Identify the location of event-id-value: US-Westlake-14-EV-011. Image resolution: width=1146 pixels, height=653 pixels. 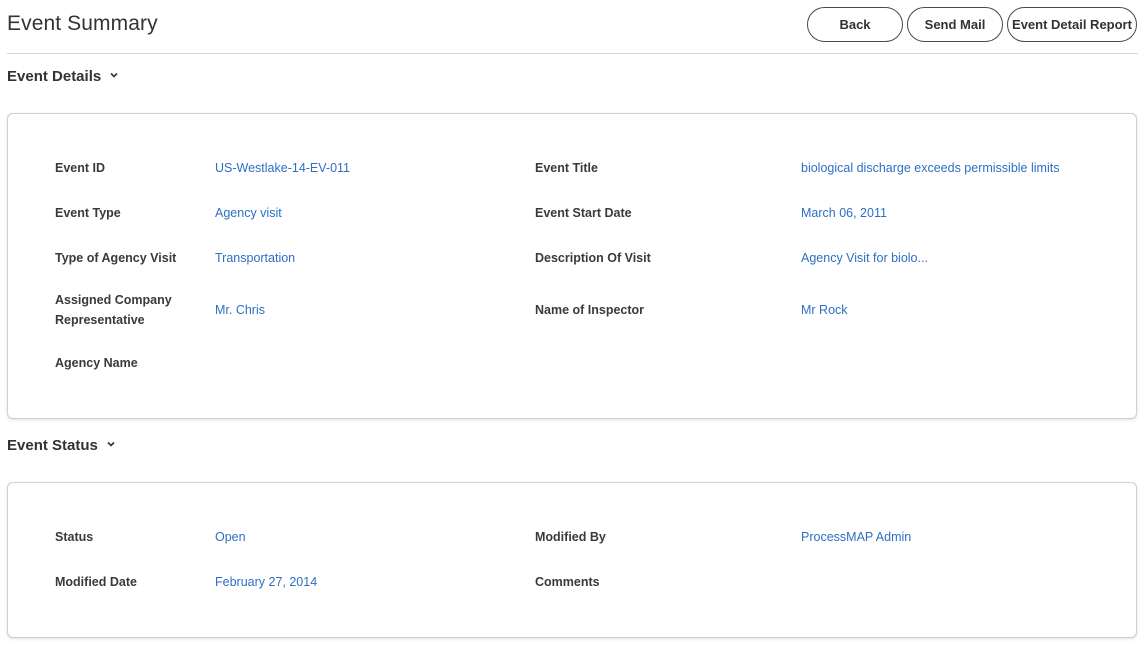
(282, 168).